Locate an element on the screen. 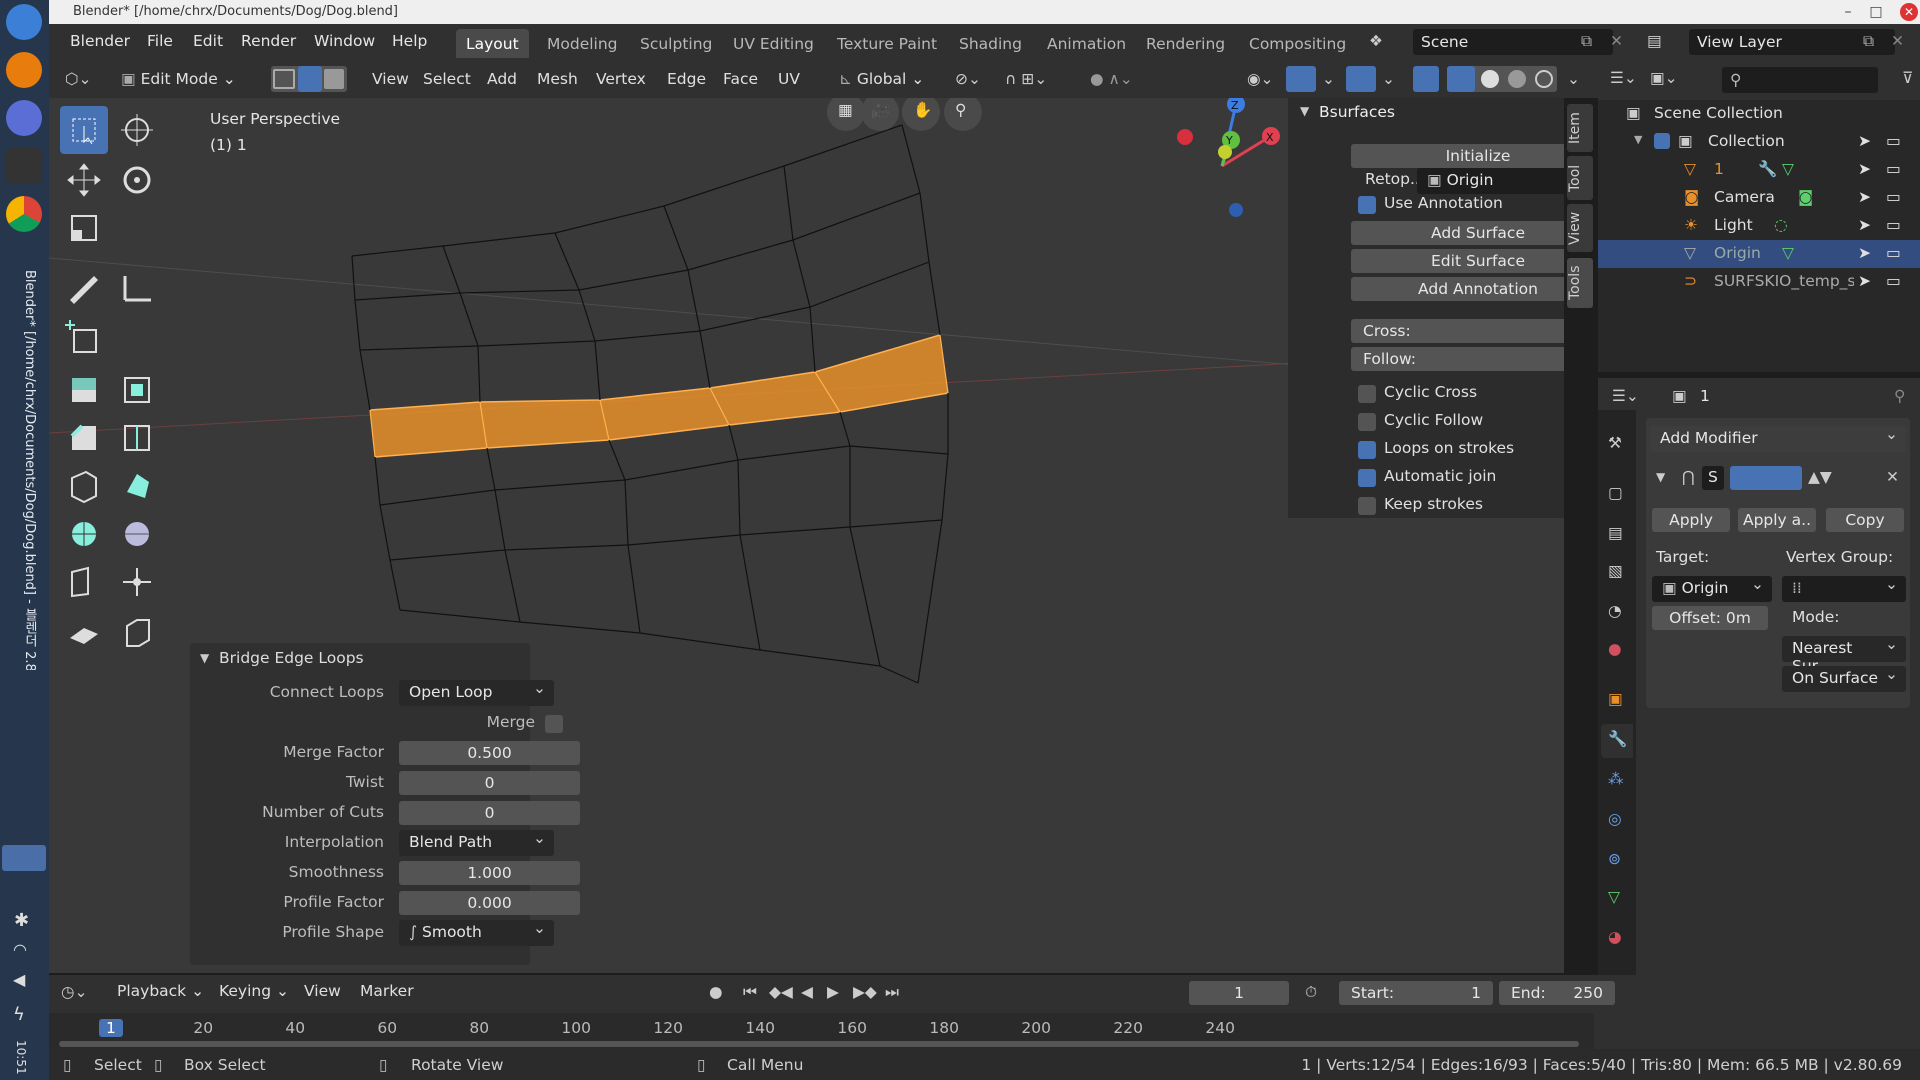 The image size is (1920, 1080). launcher-icon is located at coordinates (24, 22).